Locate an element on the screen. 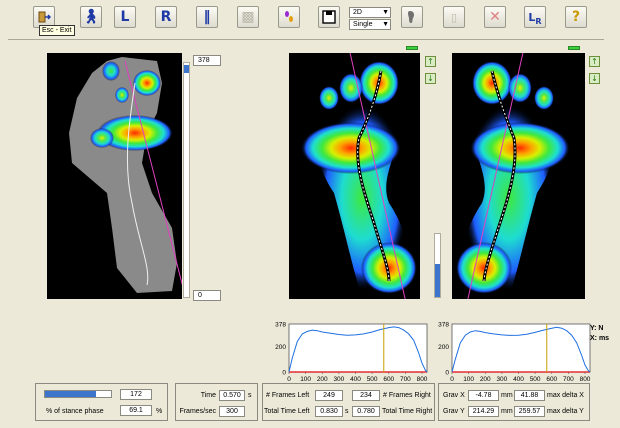  pause-button: ‖ is located at coordinates (207, 17).